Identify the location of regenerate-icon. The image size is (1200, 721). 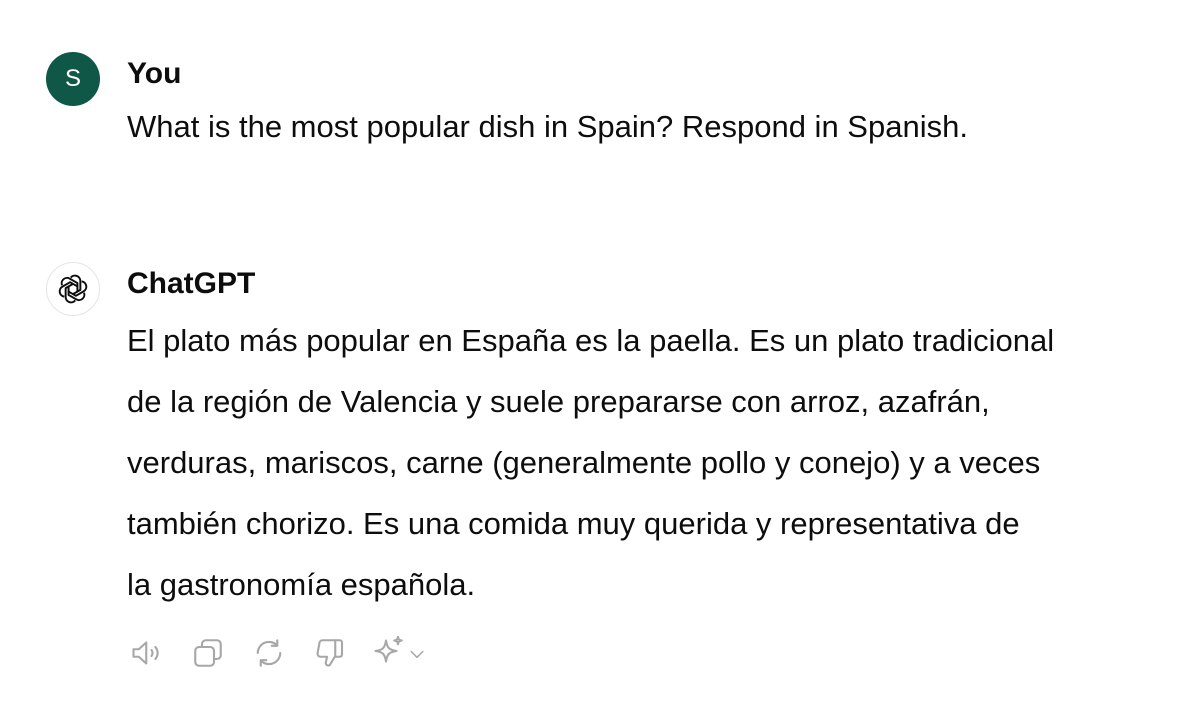
(269, 653).